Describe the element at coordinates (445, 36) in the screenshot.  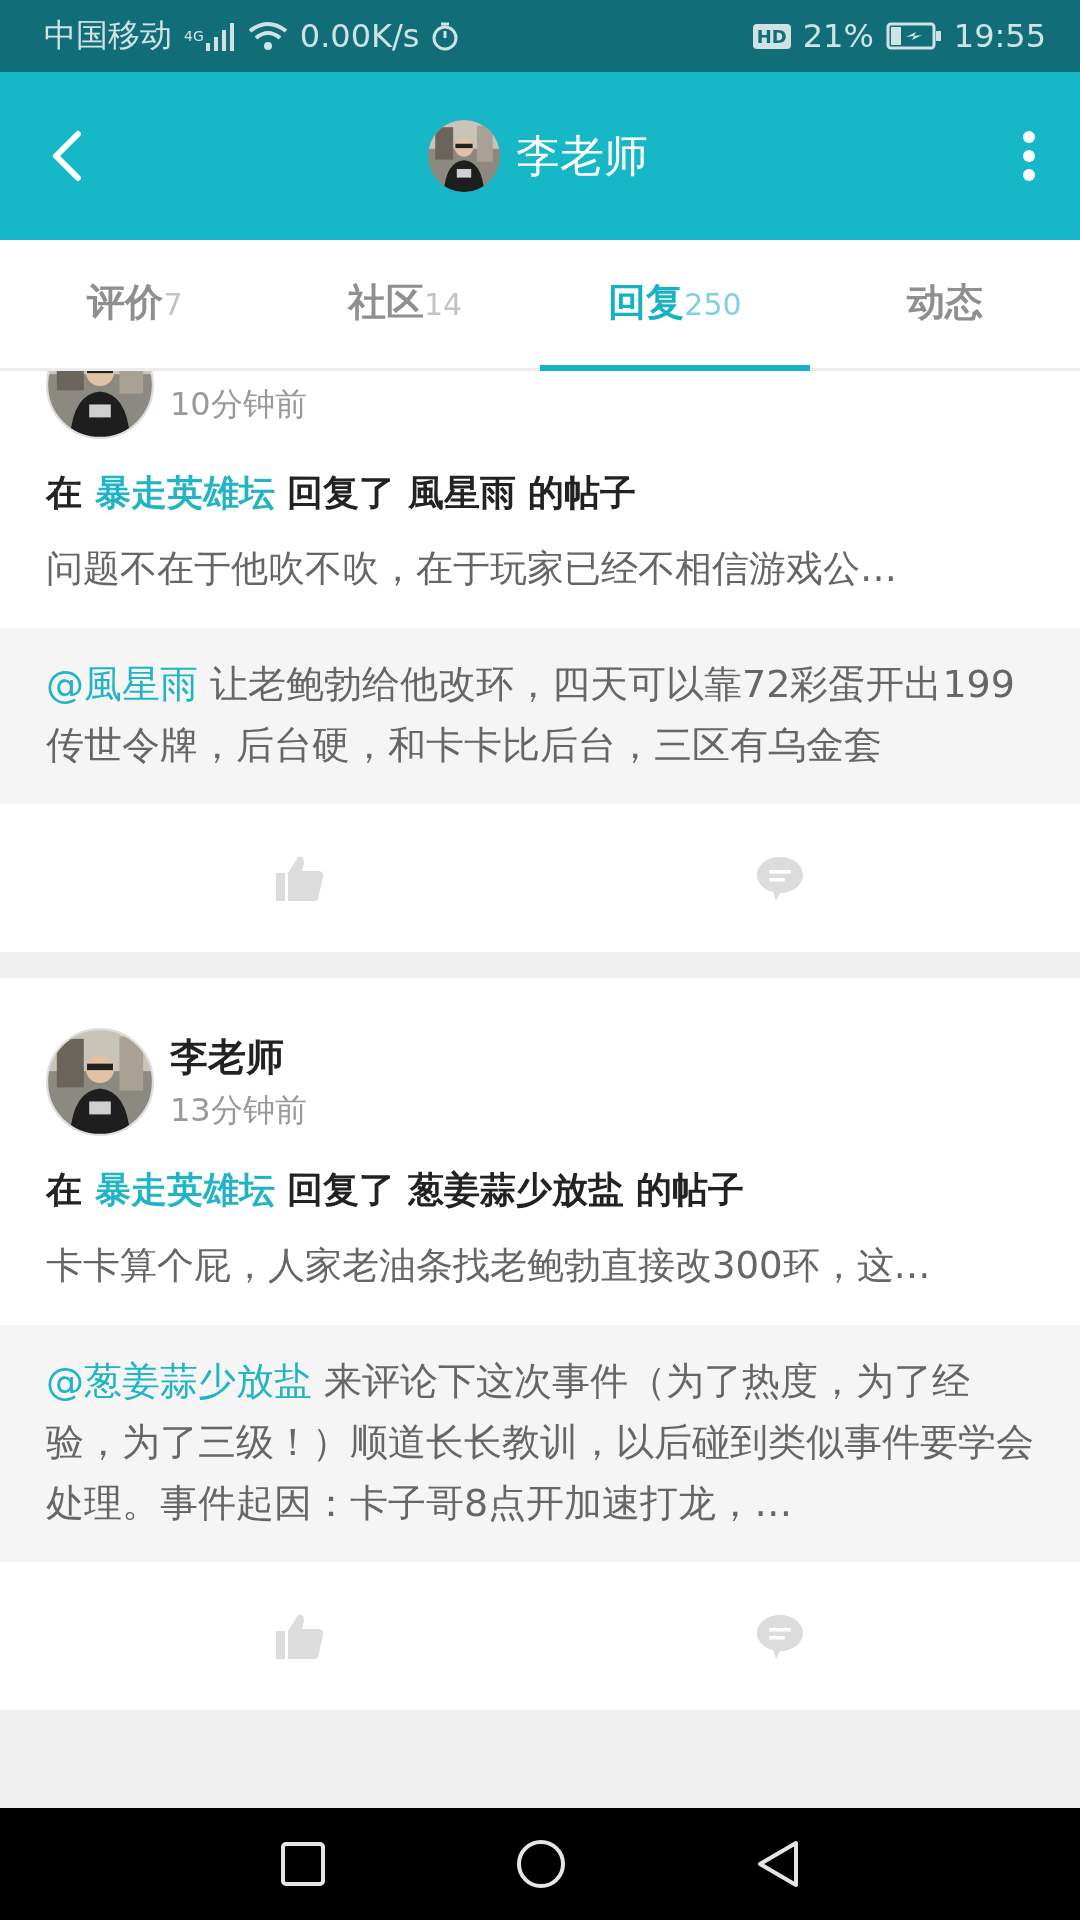
I see `timer-icon` at that location.